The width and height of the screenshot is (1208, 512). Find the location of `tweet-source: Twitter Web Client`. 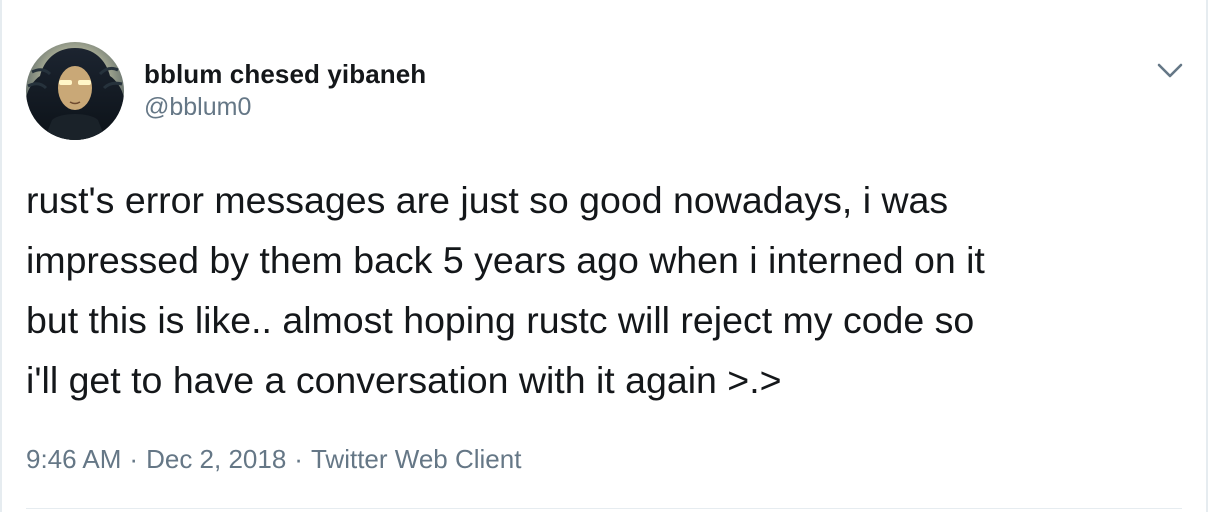

tweet-source: Twitter Web Client is located at coordinates (416, 459).